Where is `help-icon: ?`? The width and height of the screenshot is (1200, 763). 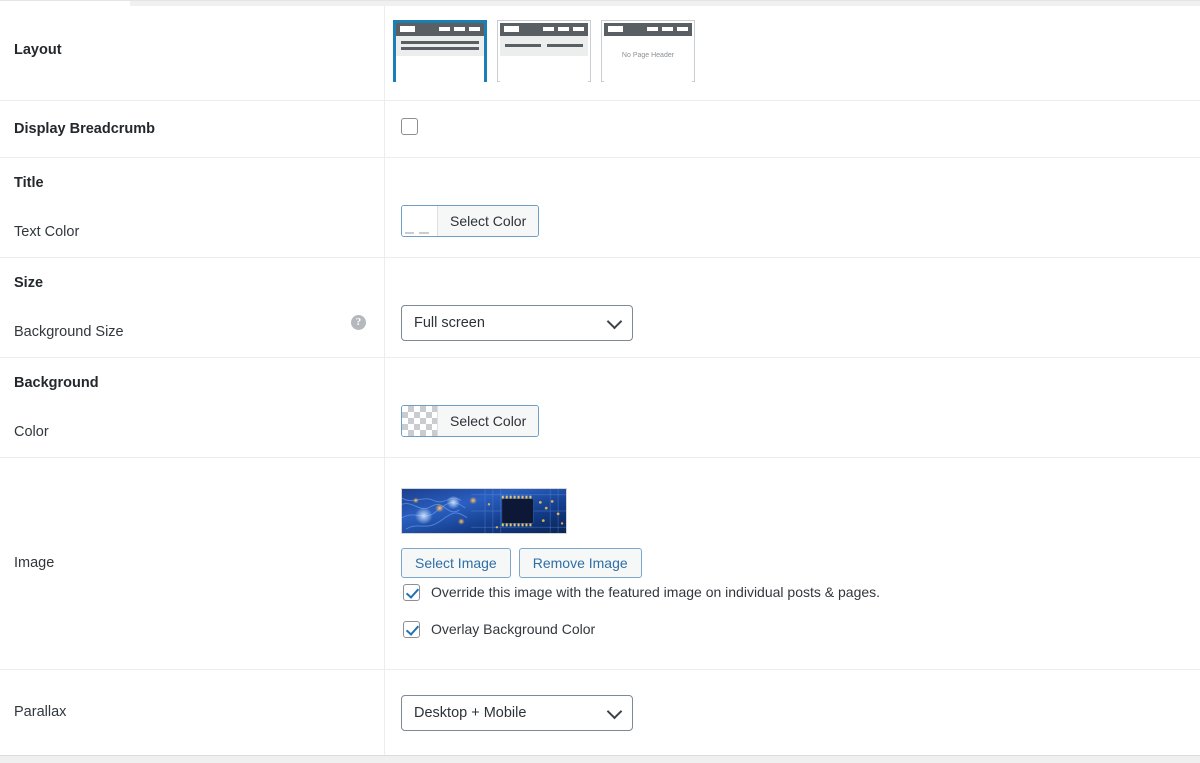
help-icon: ? is located at coordinates (358, 322).